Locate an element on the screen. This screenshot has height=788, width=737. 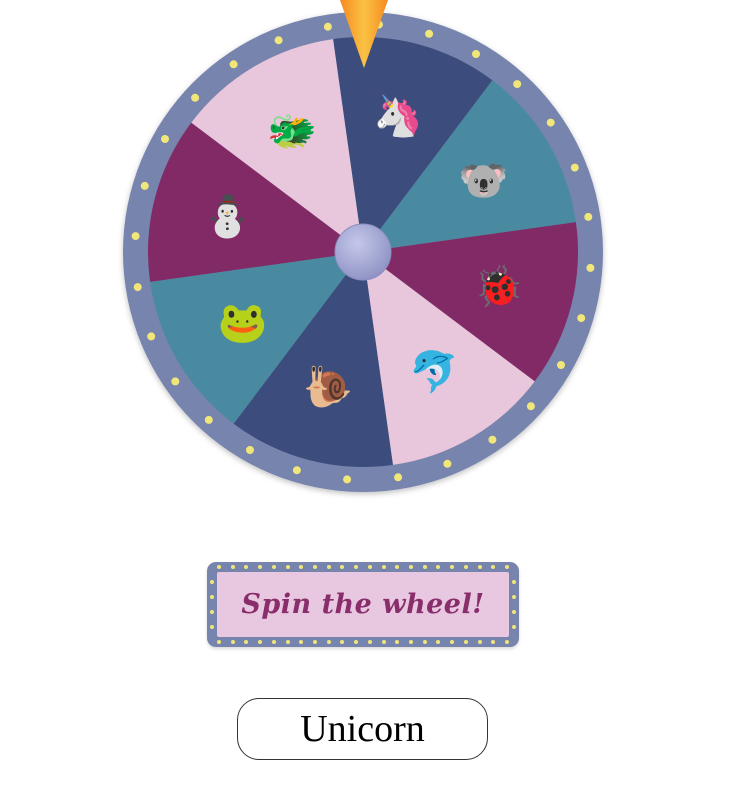
wheel-hub is located at coordinates (363, 252).